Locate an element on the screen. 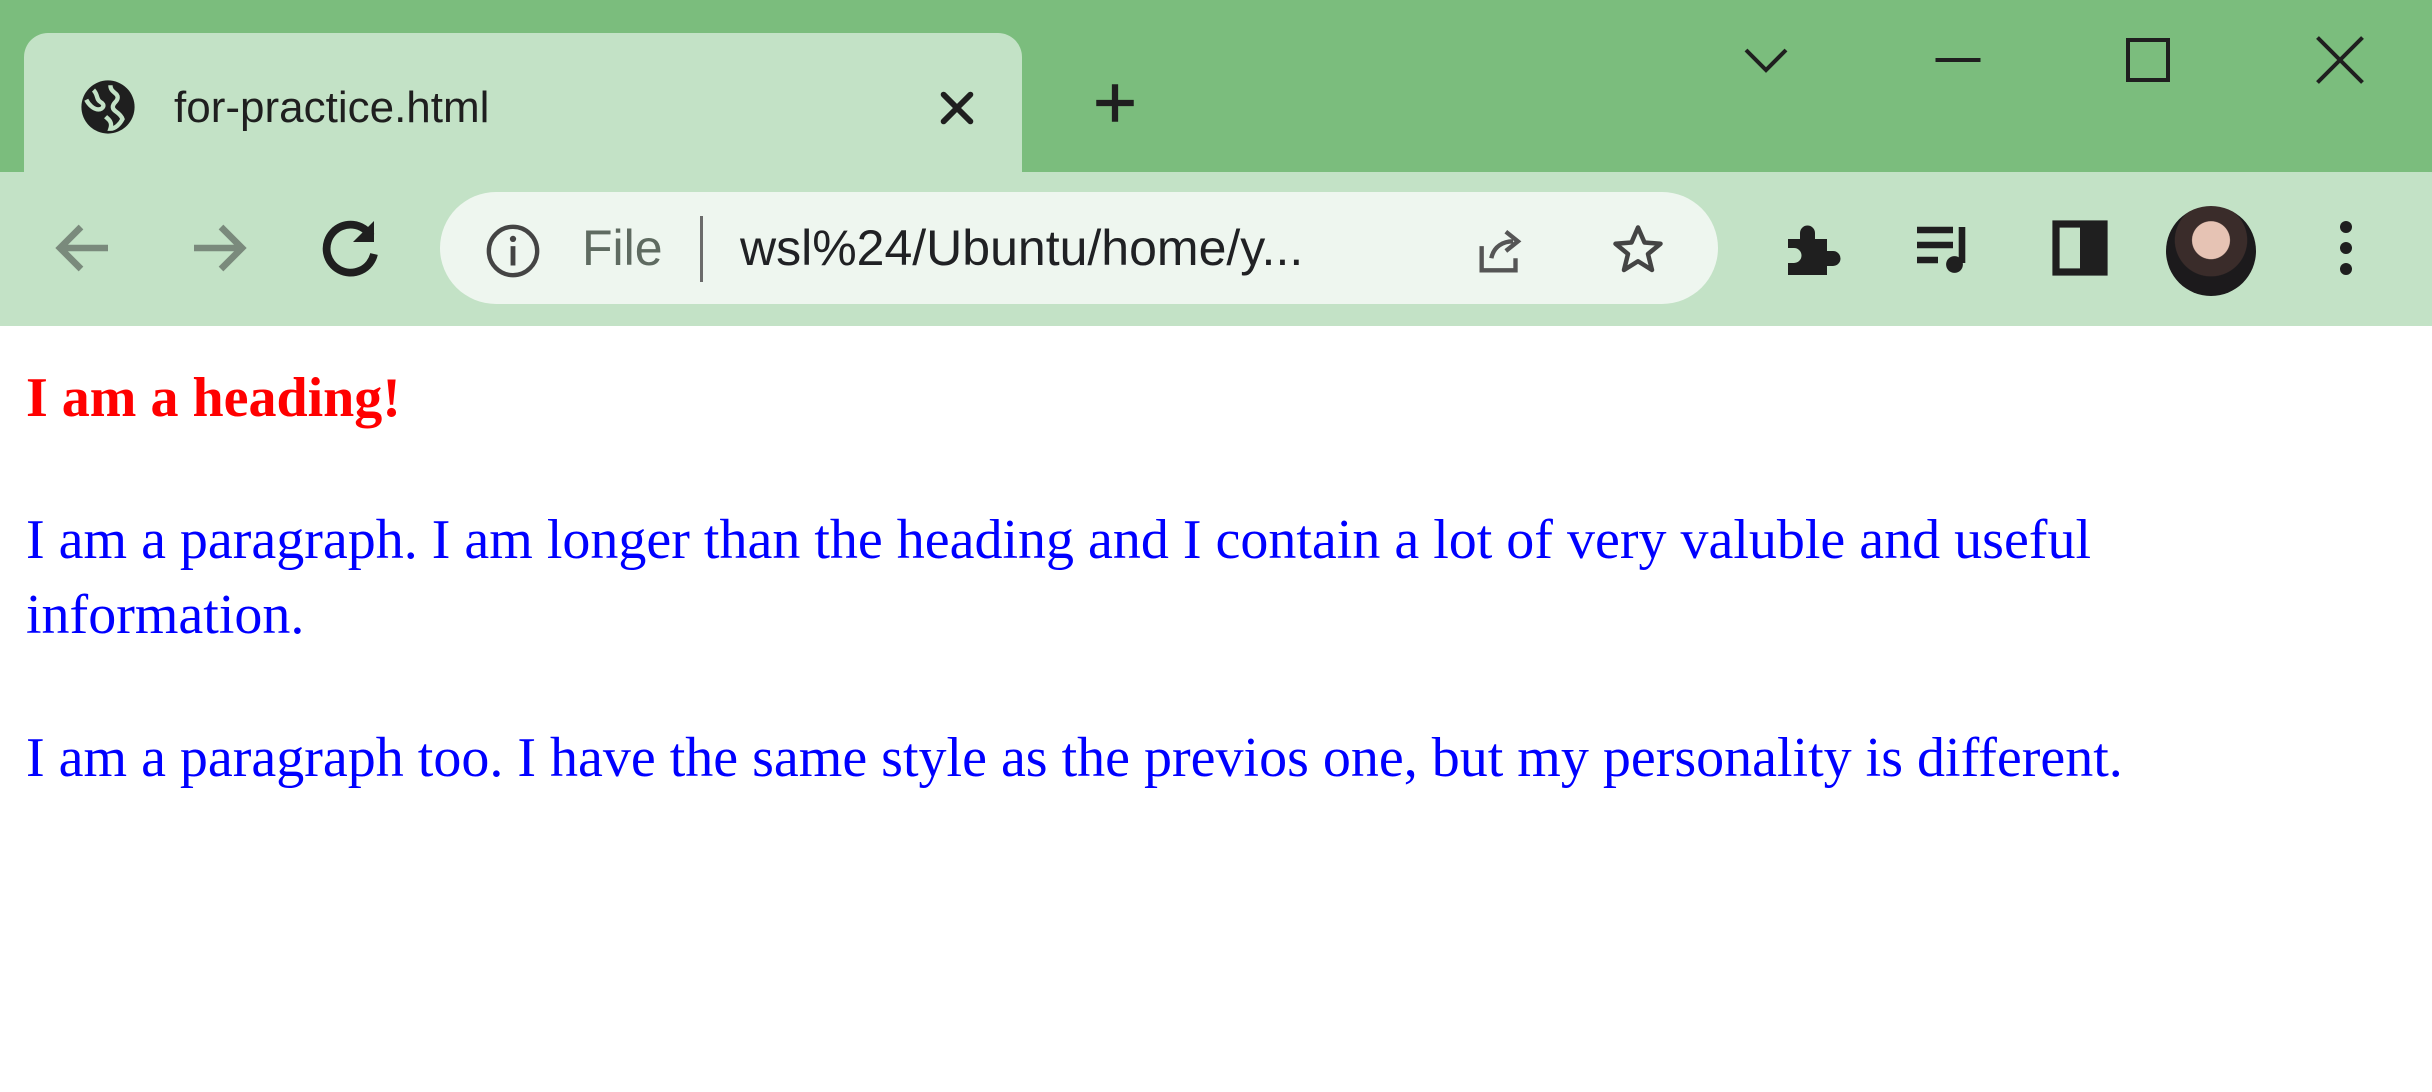 The height and width of the screenshot is (1092, 2432). share-icon is located at coordinates (1501, 251).